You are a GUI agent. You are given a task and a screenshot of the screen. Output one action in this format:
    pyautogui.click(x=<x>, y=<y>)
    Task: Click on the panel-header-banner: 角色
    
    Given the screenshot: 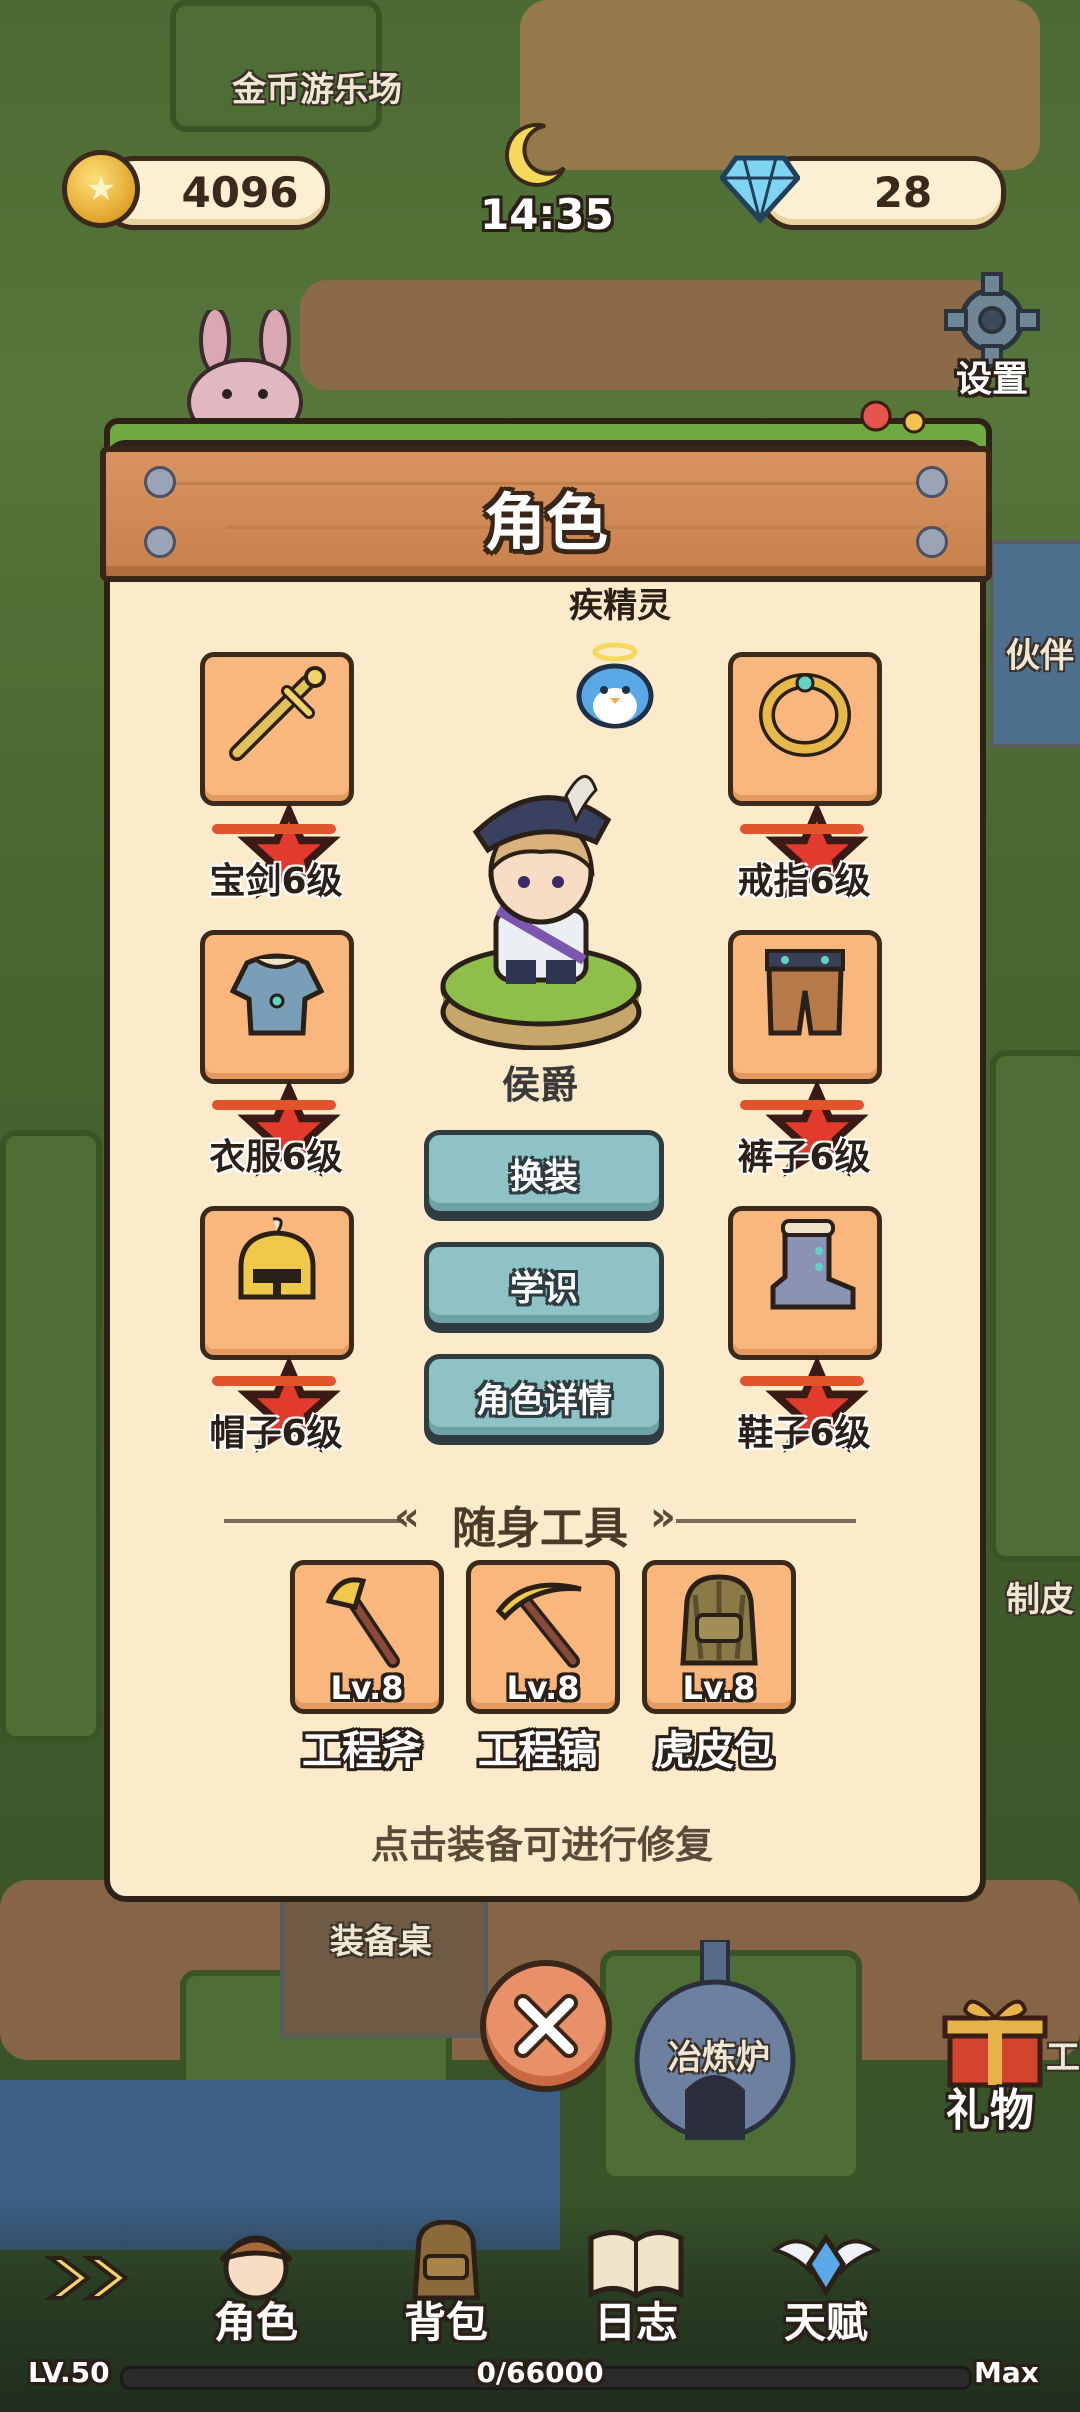 What is the action you would take?
    pyautogui.click(x=546, y=514)
    